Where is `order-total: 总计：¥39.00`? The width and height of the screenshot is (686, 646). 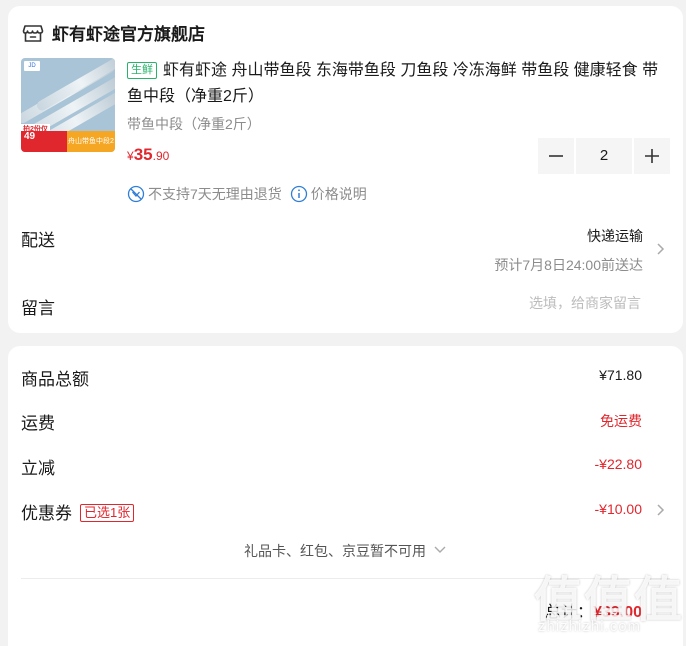
order-total: 总计：¥39.00 is located at coordinates (593, 610).